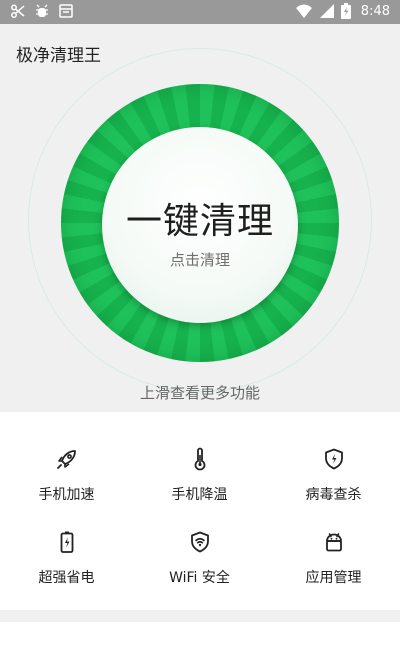 This screenshot has width=400, height=650. Describe the element at coordinates (199, 542) in the screenshot. I see `wifi-shield-icon` at that location.